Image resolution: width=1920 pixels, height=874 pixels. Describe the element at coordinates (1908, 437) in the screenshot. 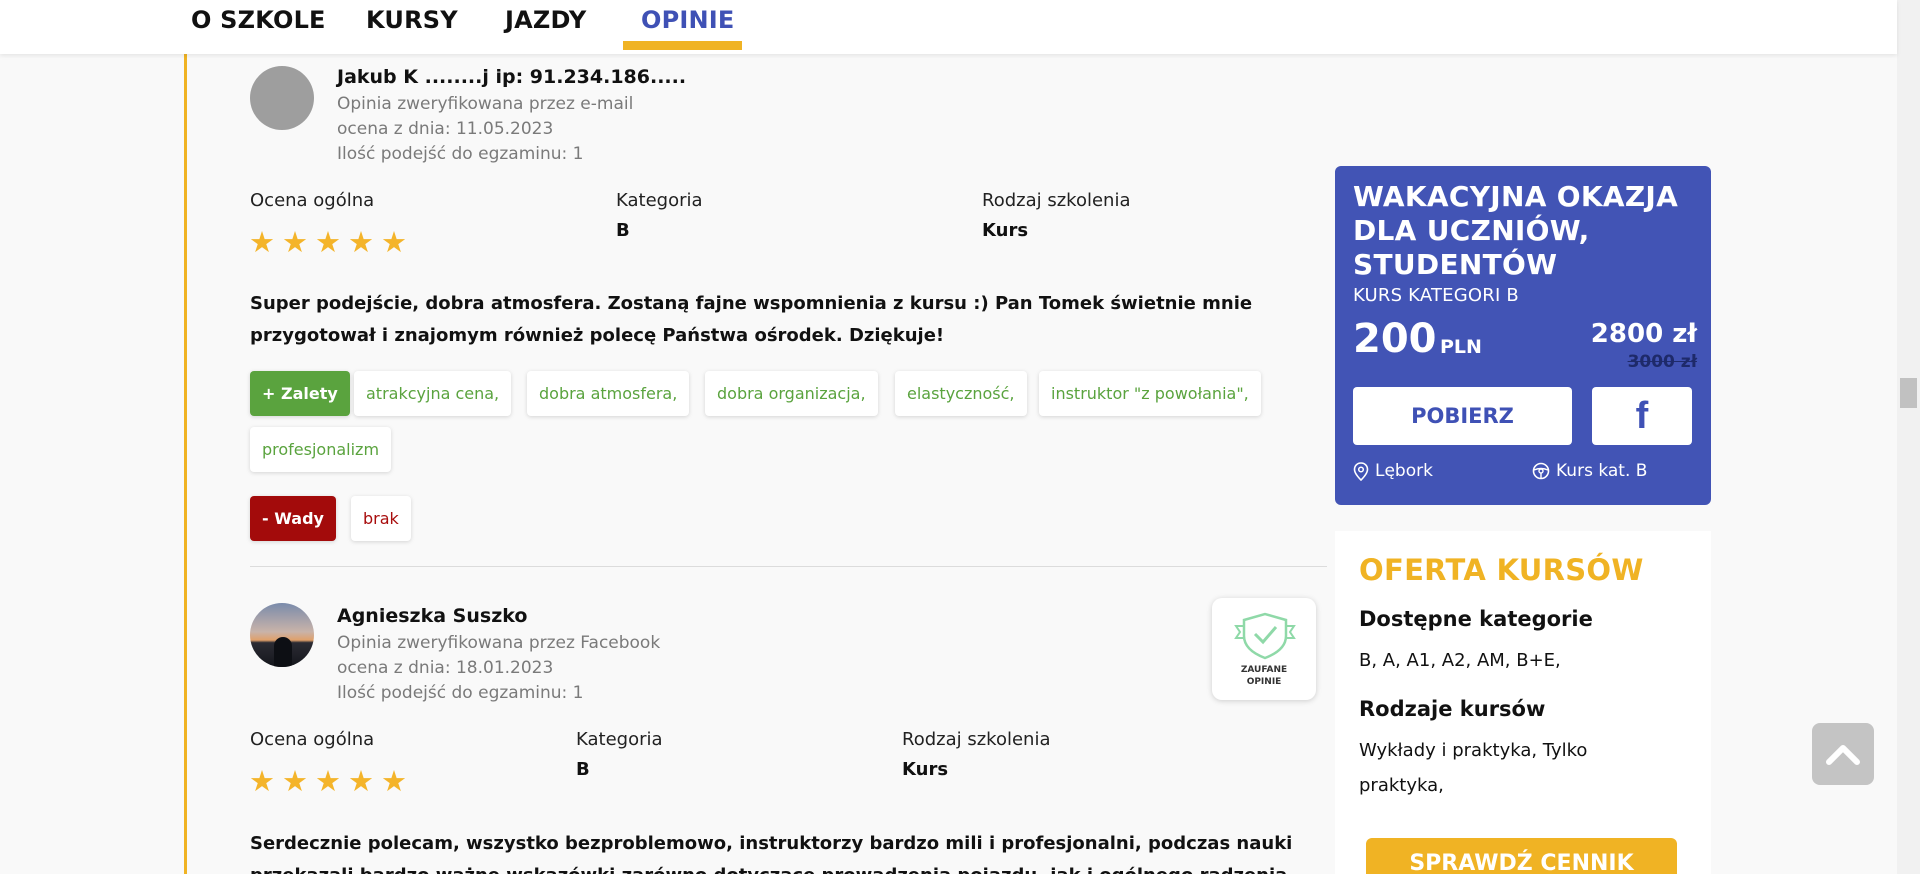

I see `page-scrollbar` at that location.